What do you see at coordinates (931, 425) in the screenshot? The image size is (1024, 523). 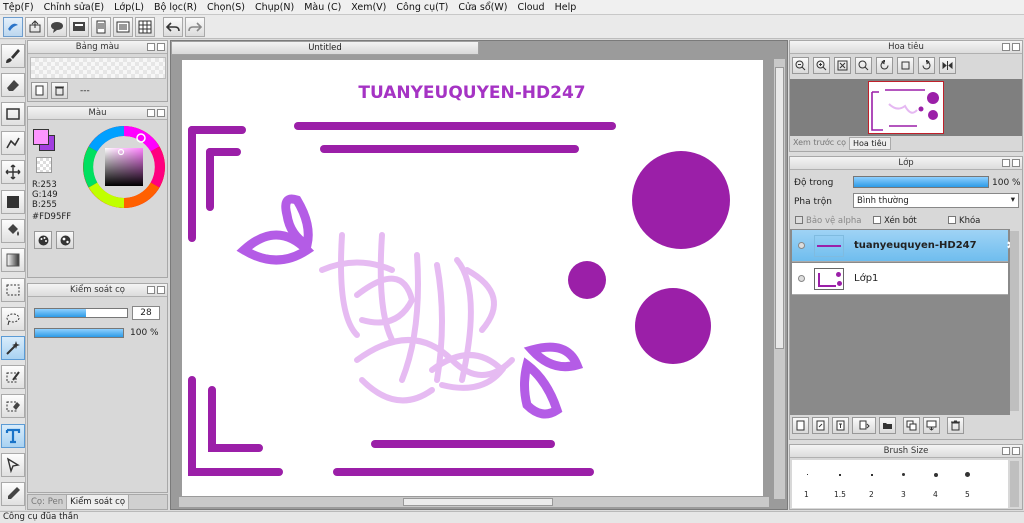 I see `merge-layer-button` at bounding box center [931, 425].